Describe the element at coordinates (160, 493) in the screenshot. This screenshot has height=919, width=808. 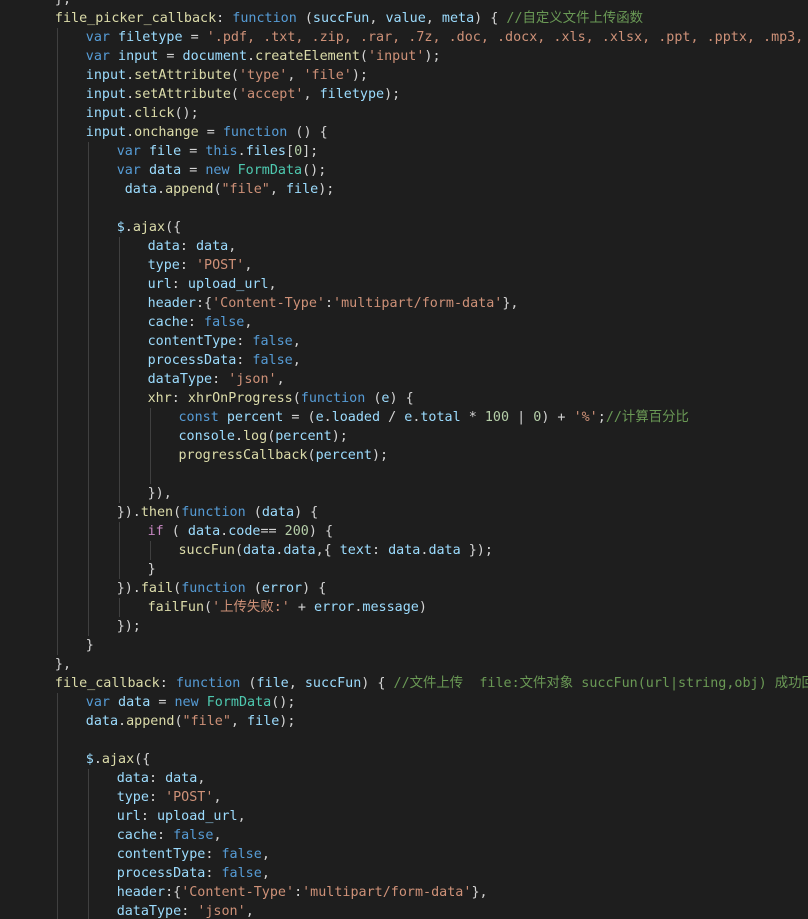
I see `code-line: }),` at that location.